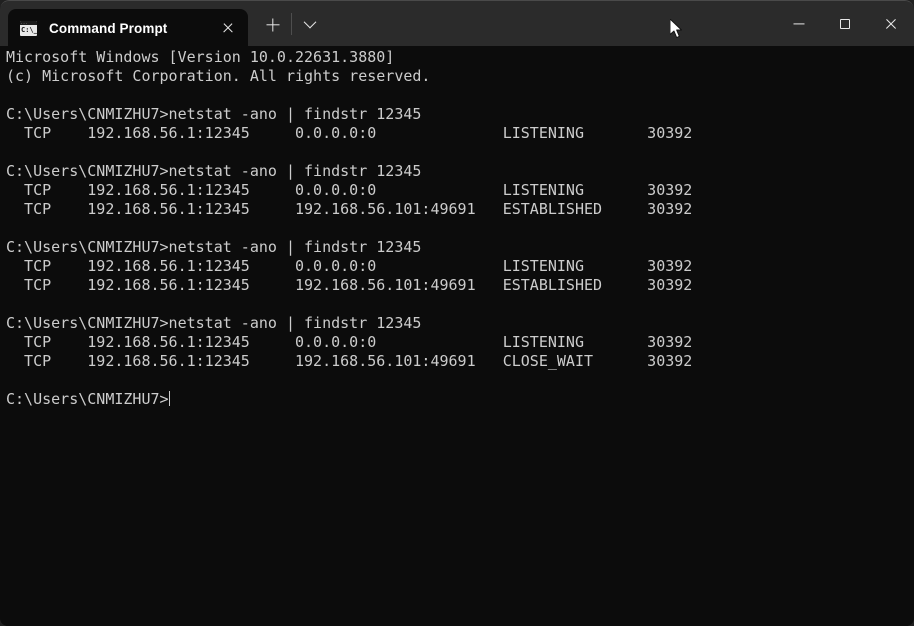 This screenshot has height=626, width=914. I want to click on new-tab-button, so click(273, 24).